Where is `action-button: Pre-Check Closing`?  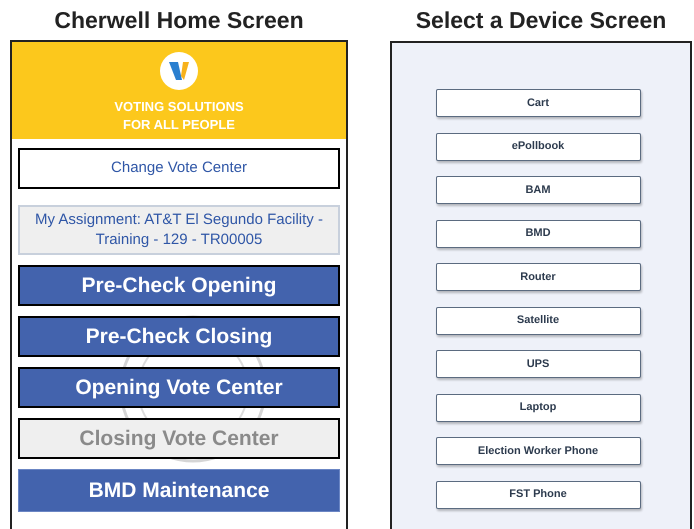
action-button: Pre-Check Closing is located at coordinates (179, 336).